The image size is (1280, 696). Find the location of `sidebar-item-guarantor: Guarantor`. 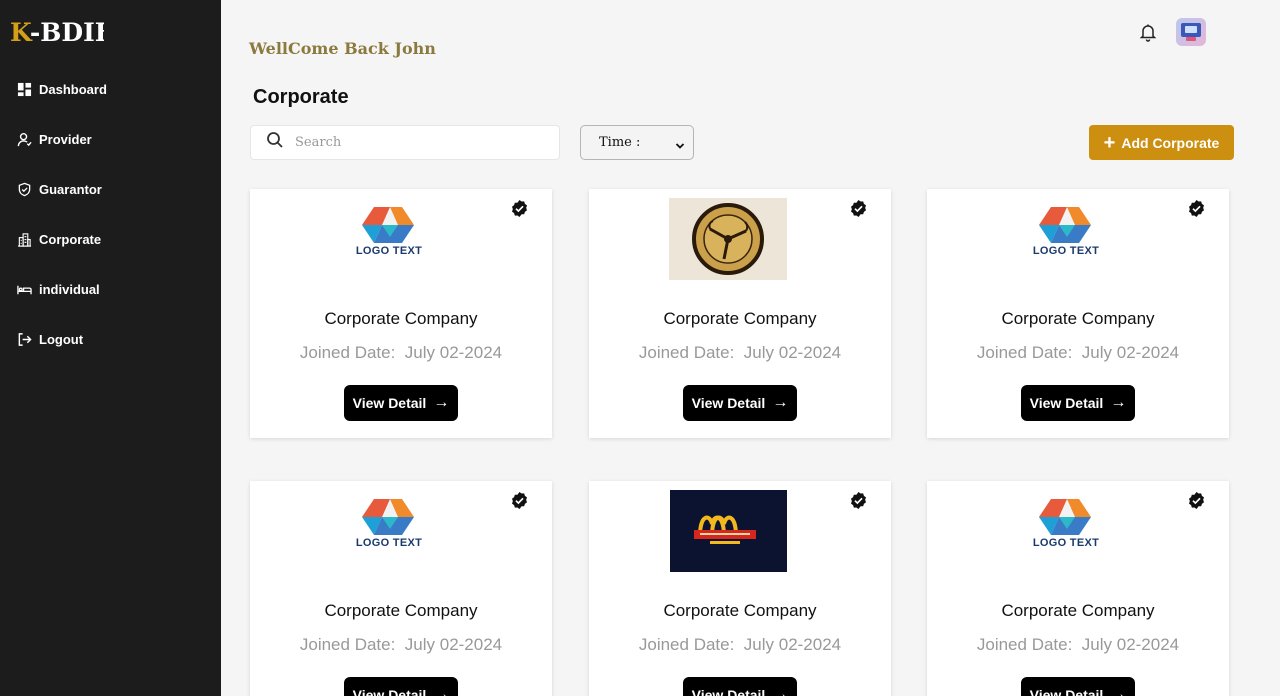

sidebar-item-guarantor: Guarantor is located at coordinates (110, 189).